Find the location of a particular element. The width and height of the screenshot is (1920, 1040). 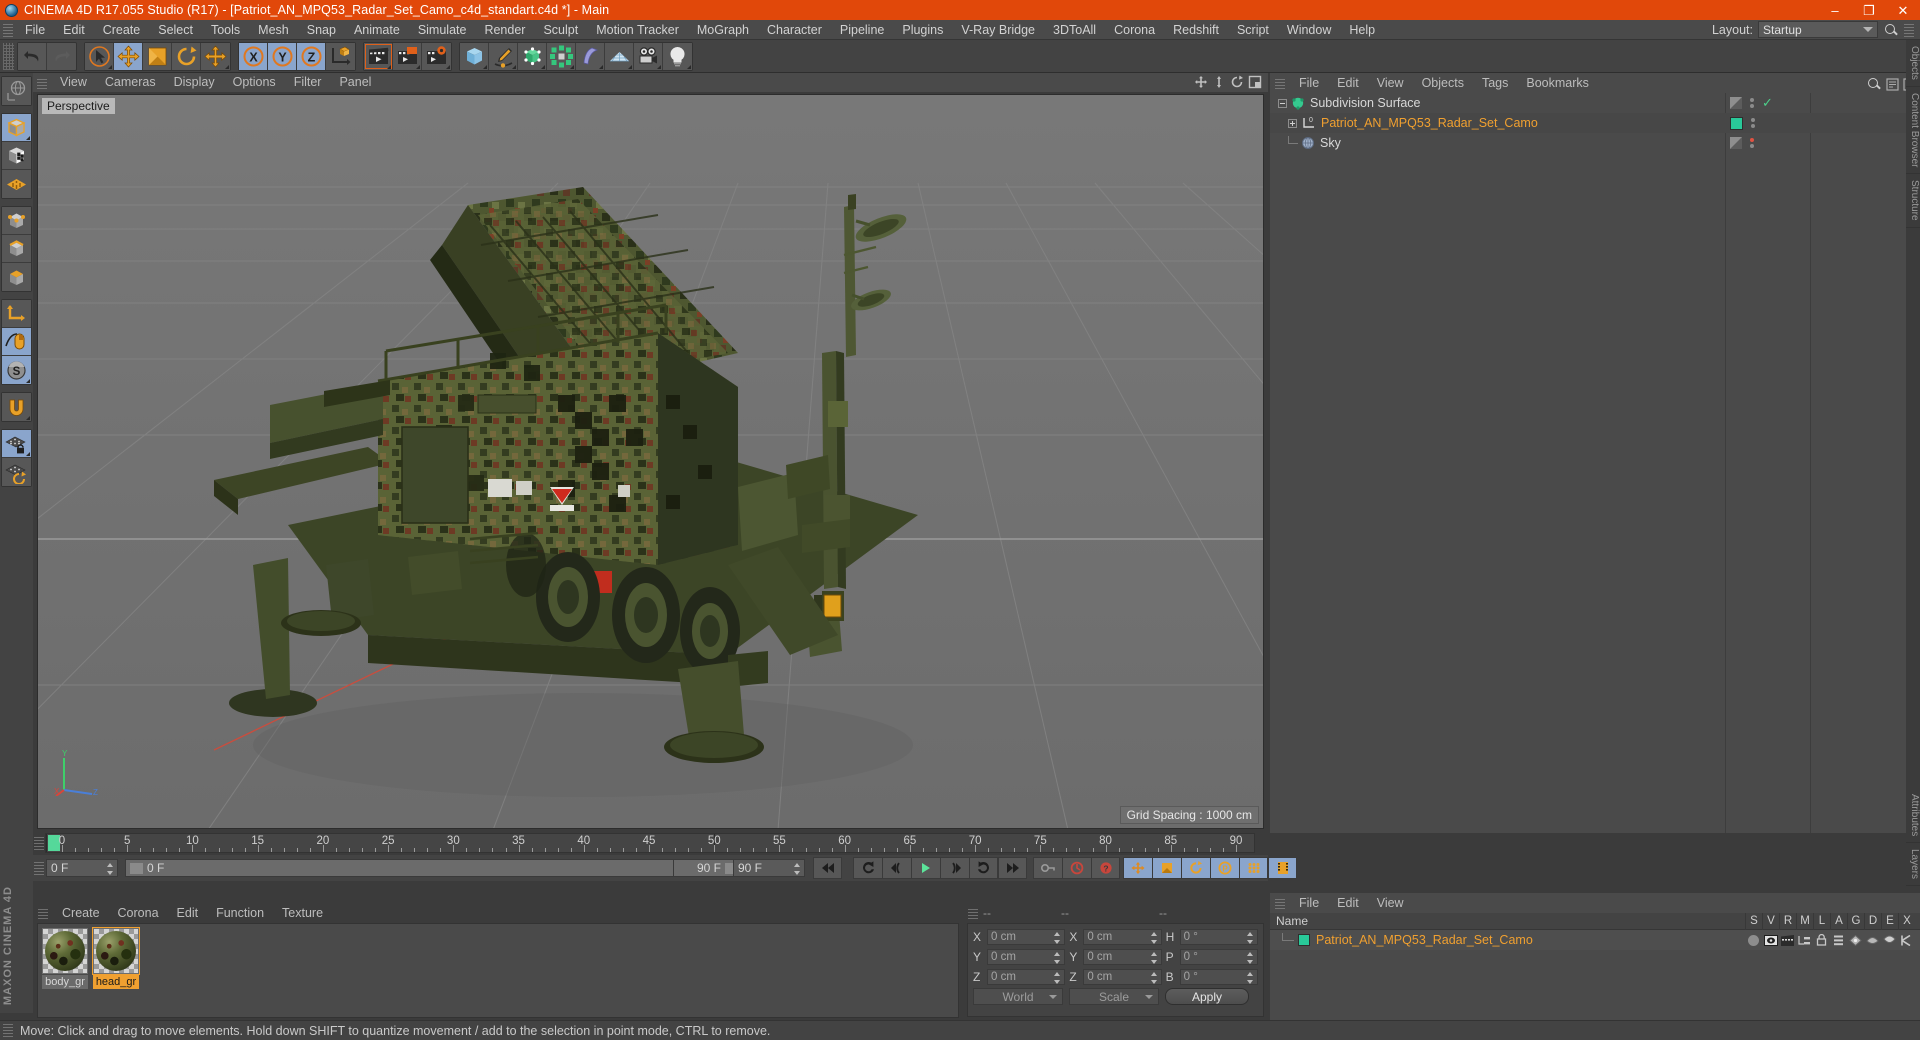

move-tool-icon is located at coordinates (128, 56).